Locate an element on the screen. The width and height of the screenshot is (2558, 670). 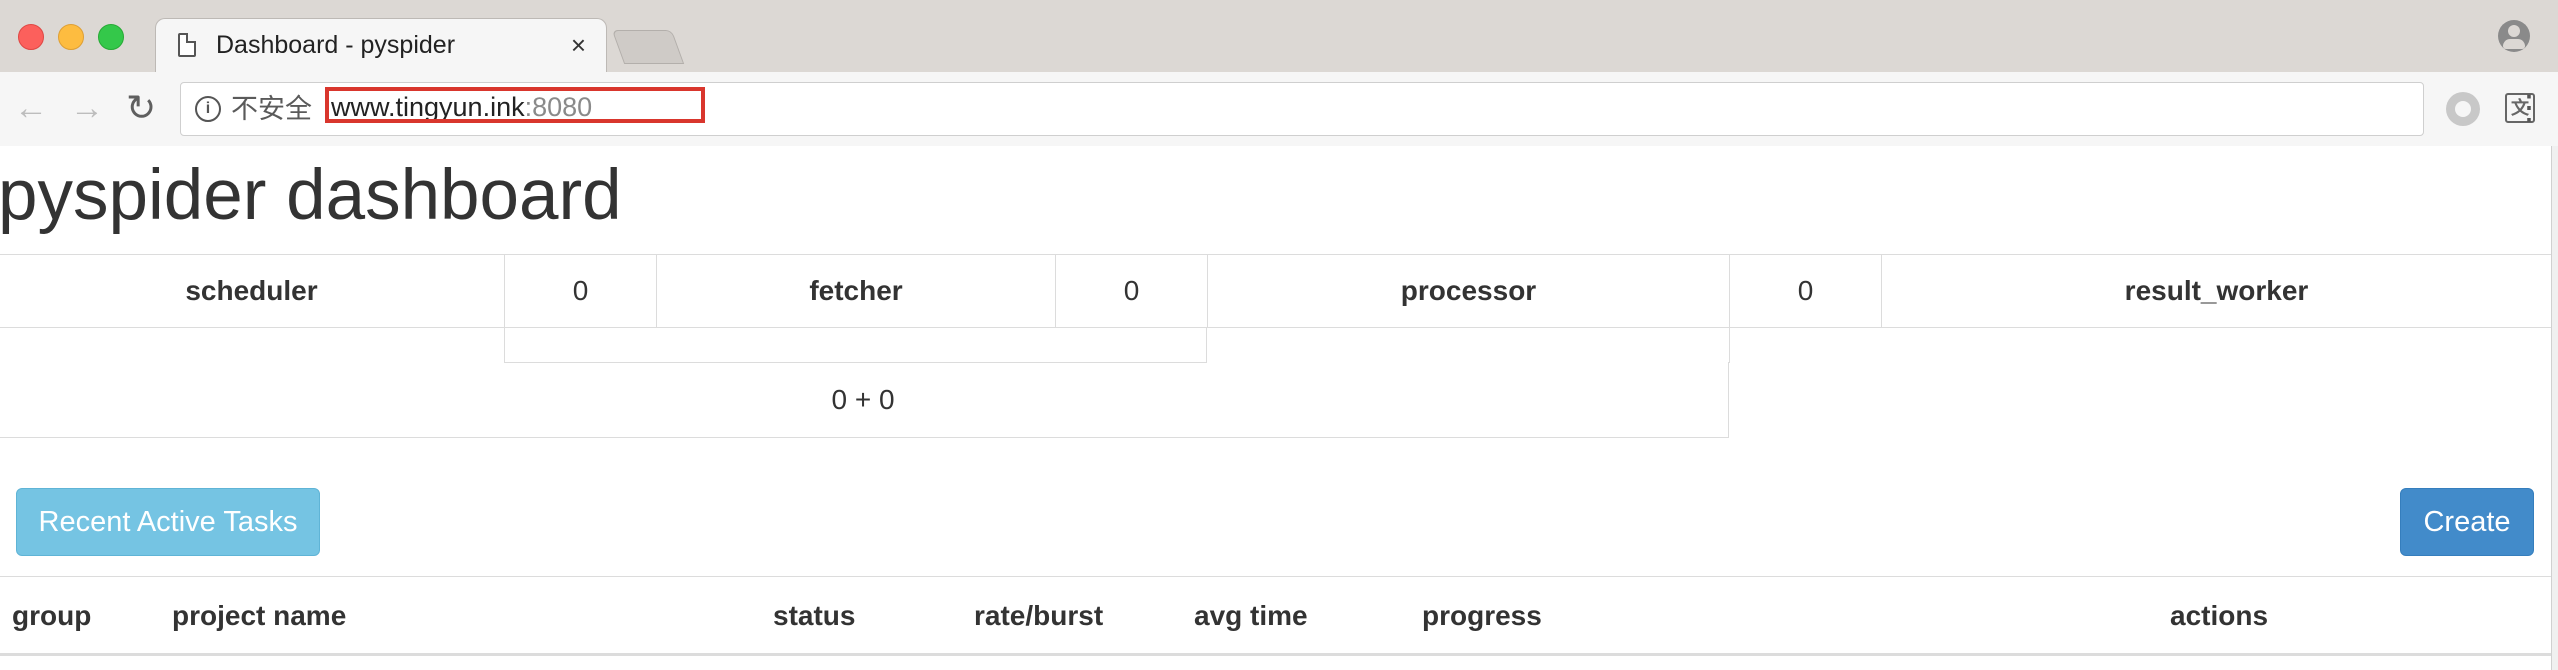
combined-queue-cell: 0 + 0 is located at coordinates (864, 400).